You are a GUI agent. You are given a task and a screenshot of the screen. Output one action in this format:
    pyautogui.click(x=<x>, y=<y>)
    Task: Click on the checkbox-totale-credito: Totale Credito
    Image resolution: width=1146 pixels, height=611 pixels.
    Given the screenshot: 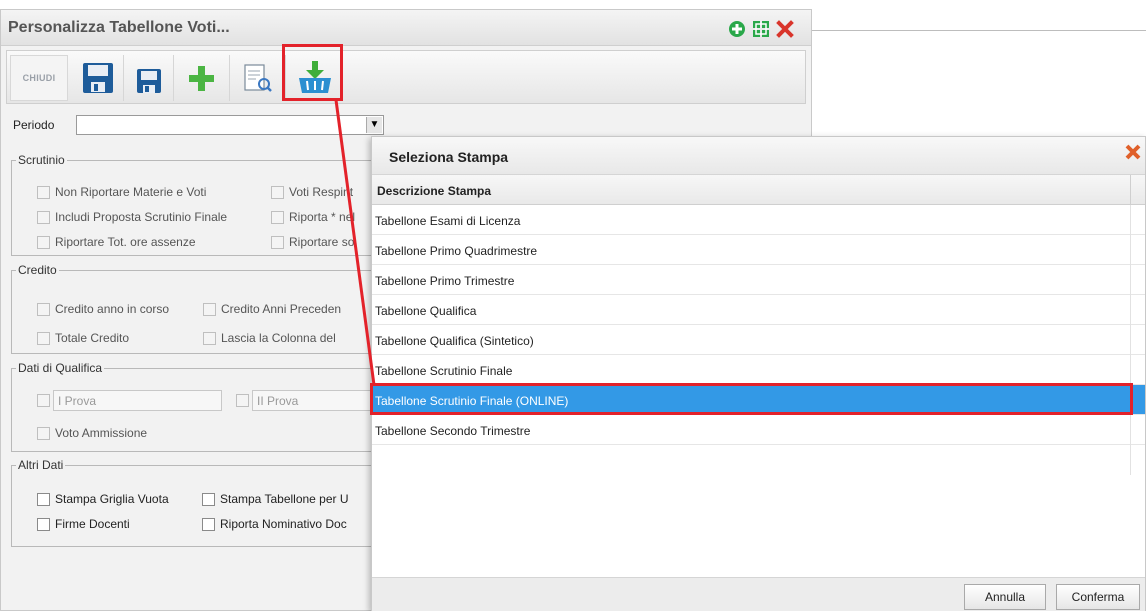 What is the action you would take?
    pyautogui.click(x=83, y=338)
    